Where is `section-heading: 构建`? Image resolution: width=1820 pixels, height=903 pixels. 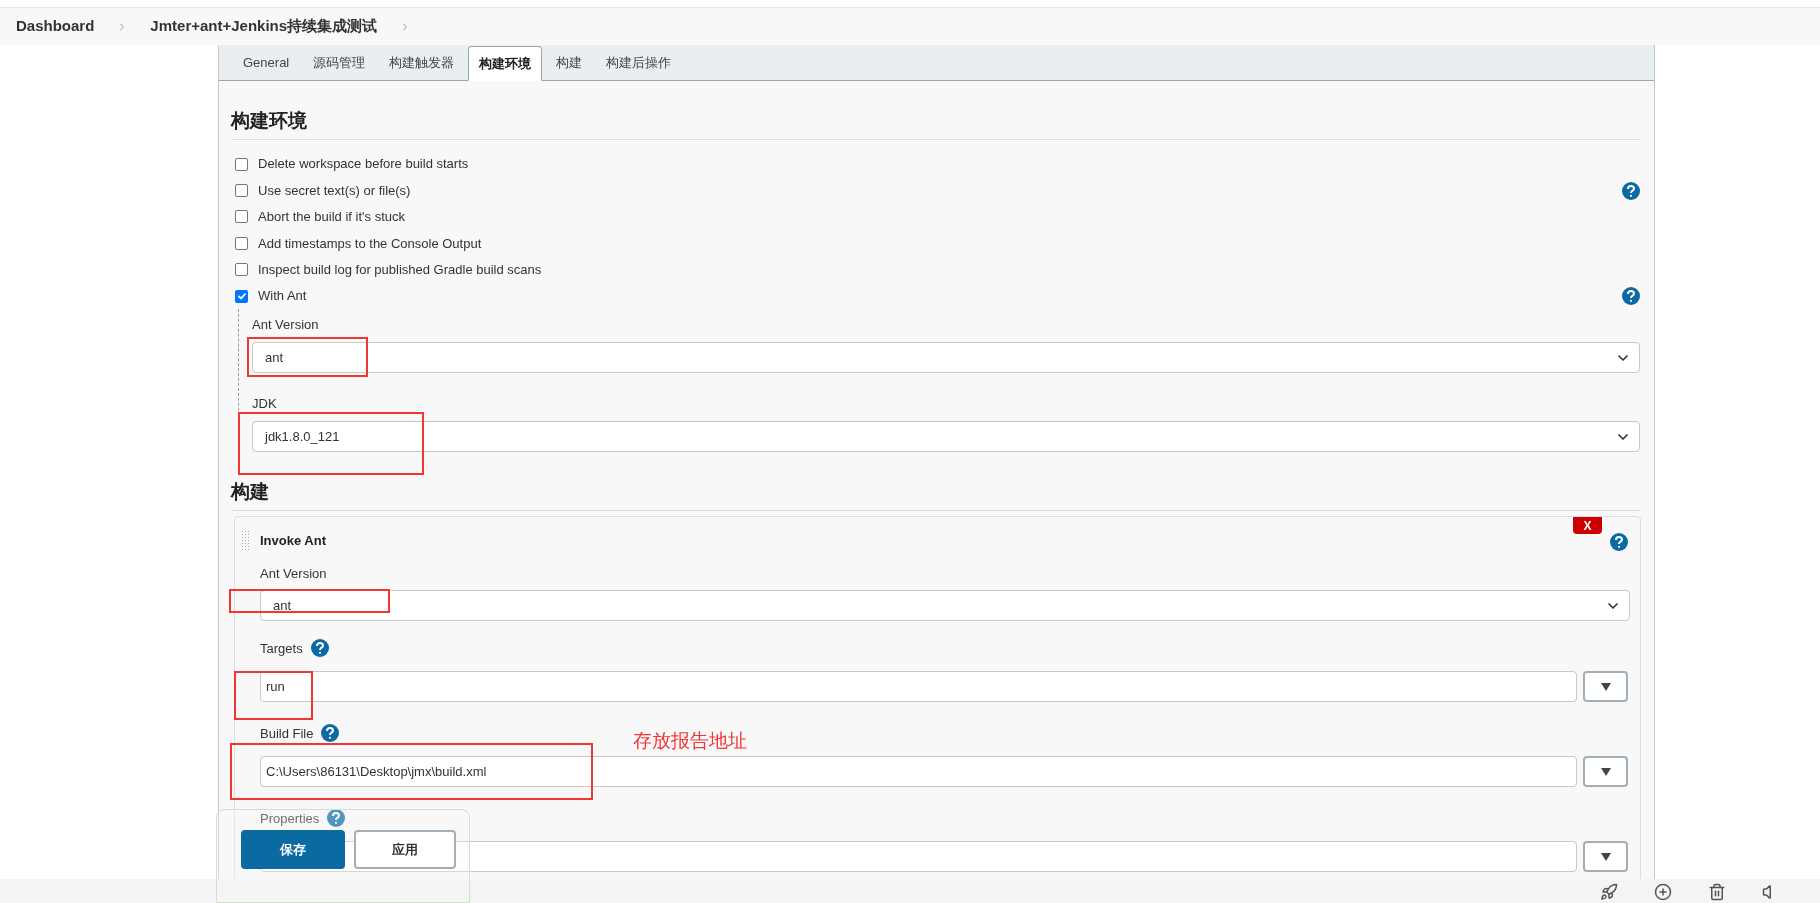 section-heading: 构建 is located at coordinates (250, 491).